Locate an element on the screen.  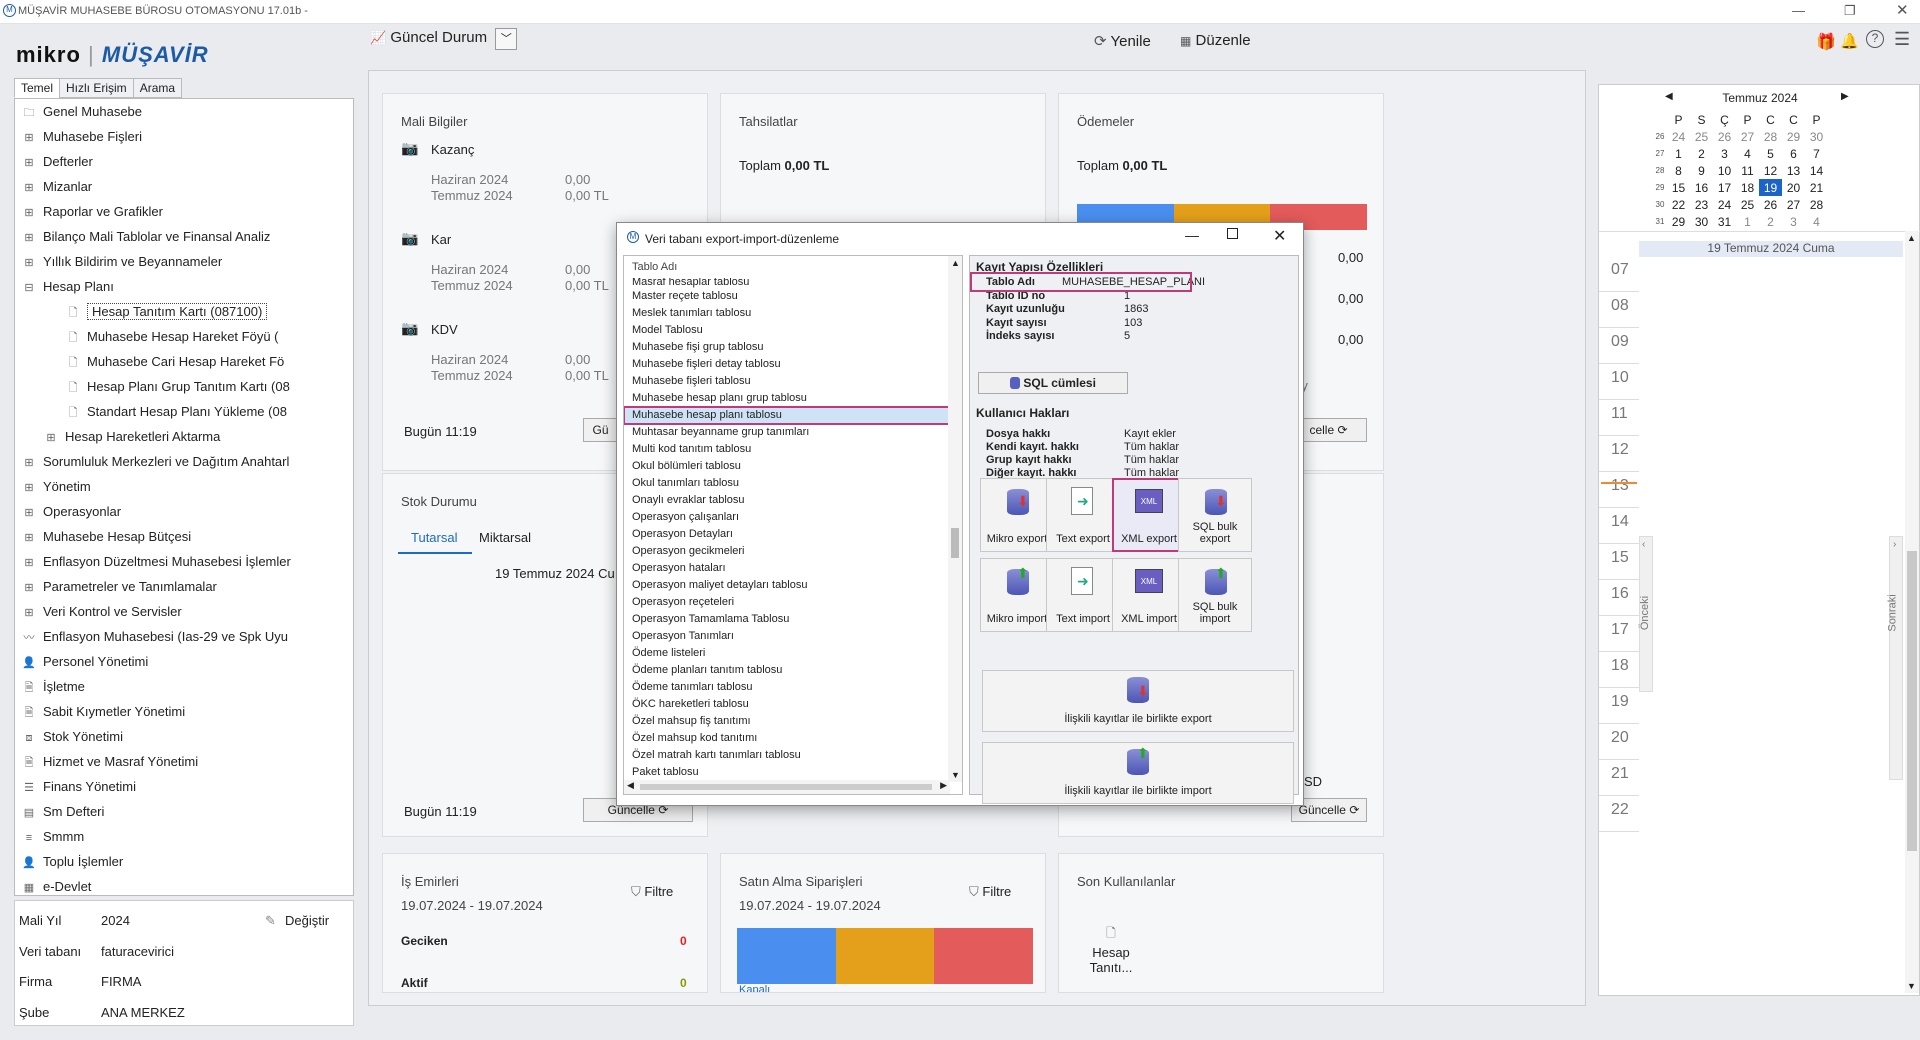
tree-item: ⊞ Parametreler ve Tanımlamalar is located at coordinates (184, 586).